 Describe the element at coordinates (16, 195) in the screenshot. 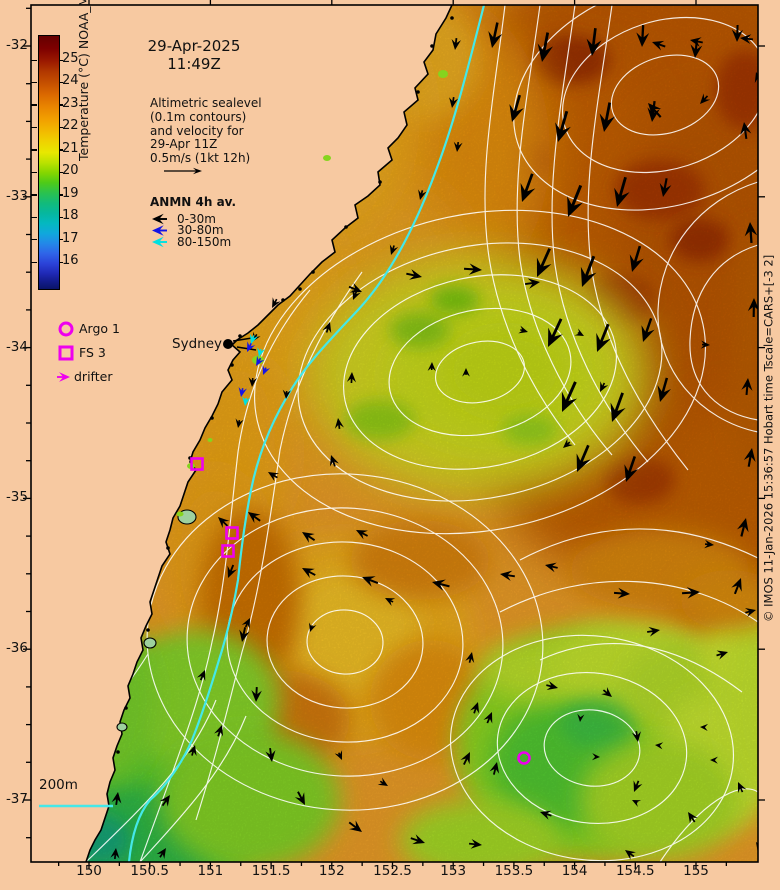

I see `y-tick--33: -33` at that location.